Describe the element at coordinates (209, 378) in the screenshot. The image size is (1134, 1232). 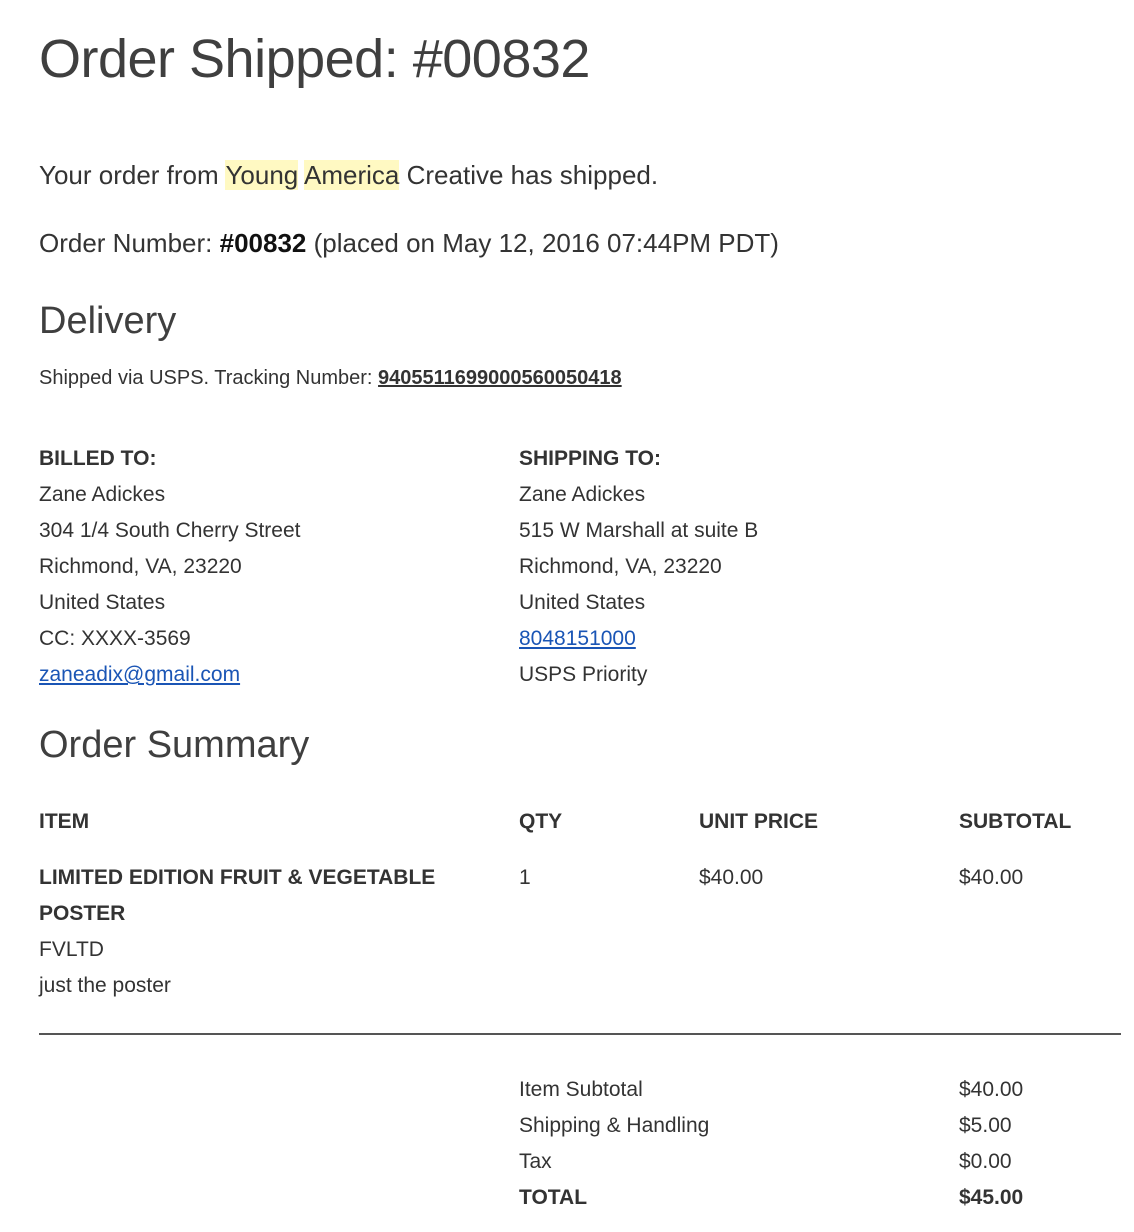
I see `shipped-via-text: Shipped via USPS. Tracking Number:` at that location.